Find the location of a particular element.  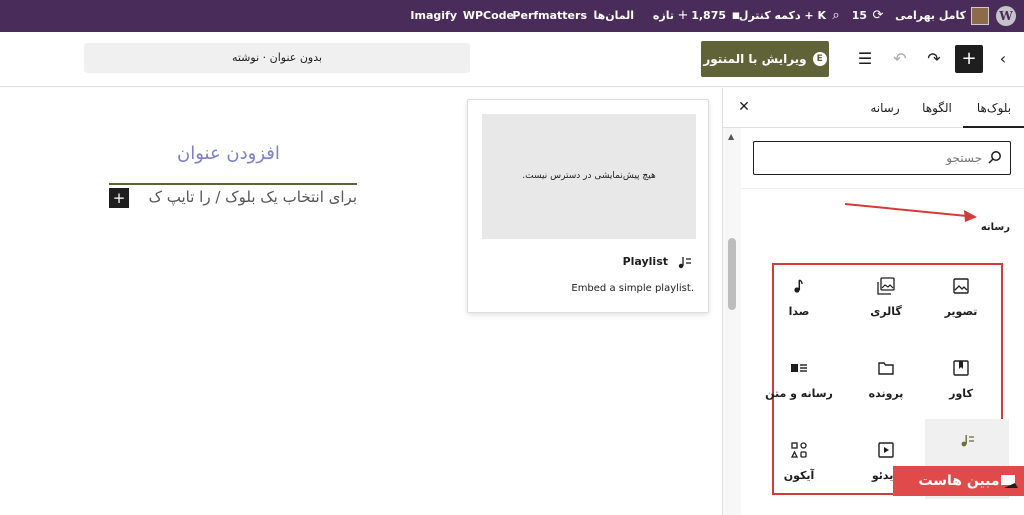

block-label: تصویر is located at coordinates (961, 311).